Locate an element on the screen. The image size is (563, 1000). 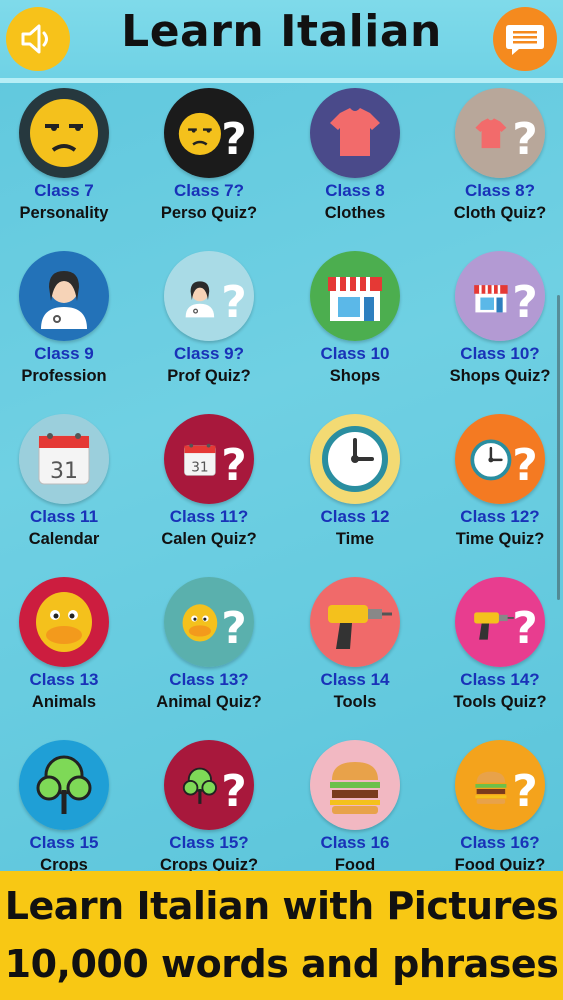
chat-button is located at coordinates (525, 39).